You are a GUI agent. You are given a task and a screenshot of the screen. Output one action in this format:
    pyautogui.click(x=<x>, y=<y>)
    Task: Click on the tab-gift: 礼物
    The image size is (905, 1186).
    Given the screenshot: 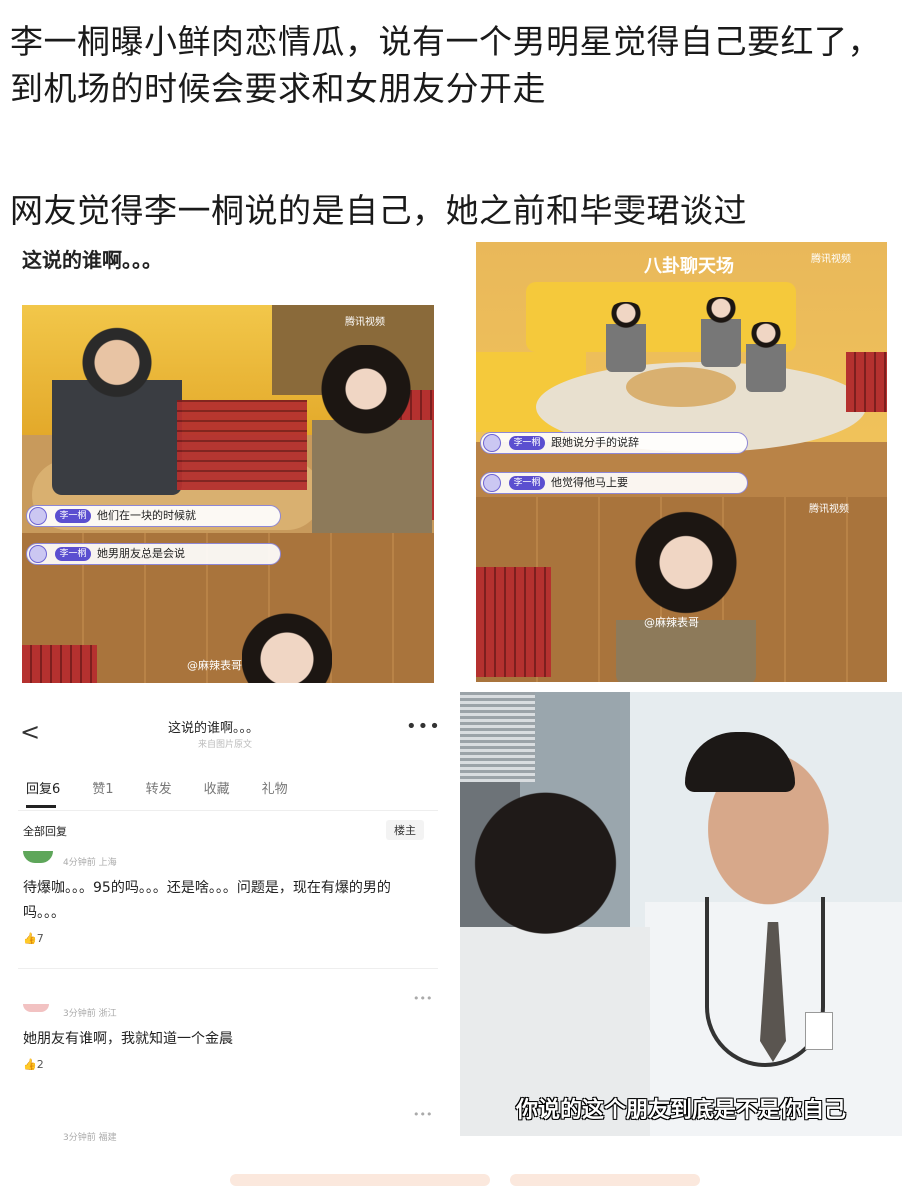 What is the action you would take?
    pyautogui.click(x=275, y=787)
    